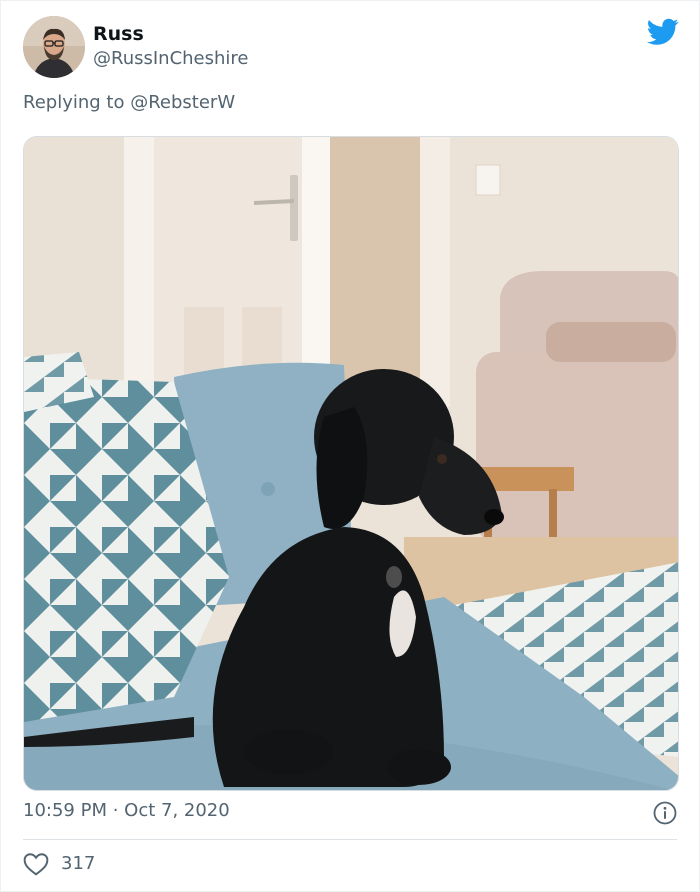 This screenshot has width=700, height=892. Describe the element at coordinates (171, 58) in the screenshot. I see `author-handle: @RussInCheshire` at that location.